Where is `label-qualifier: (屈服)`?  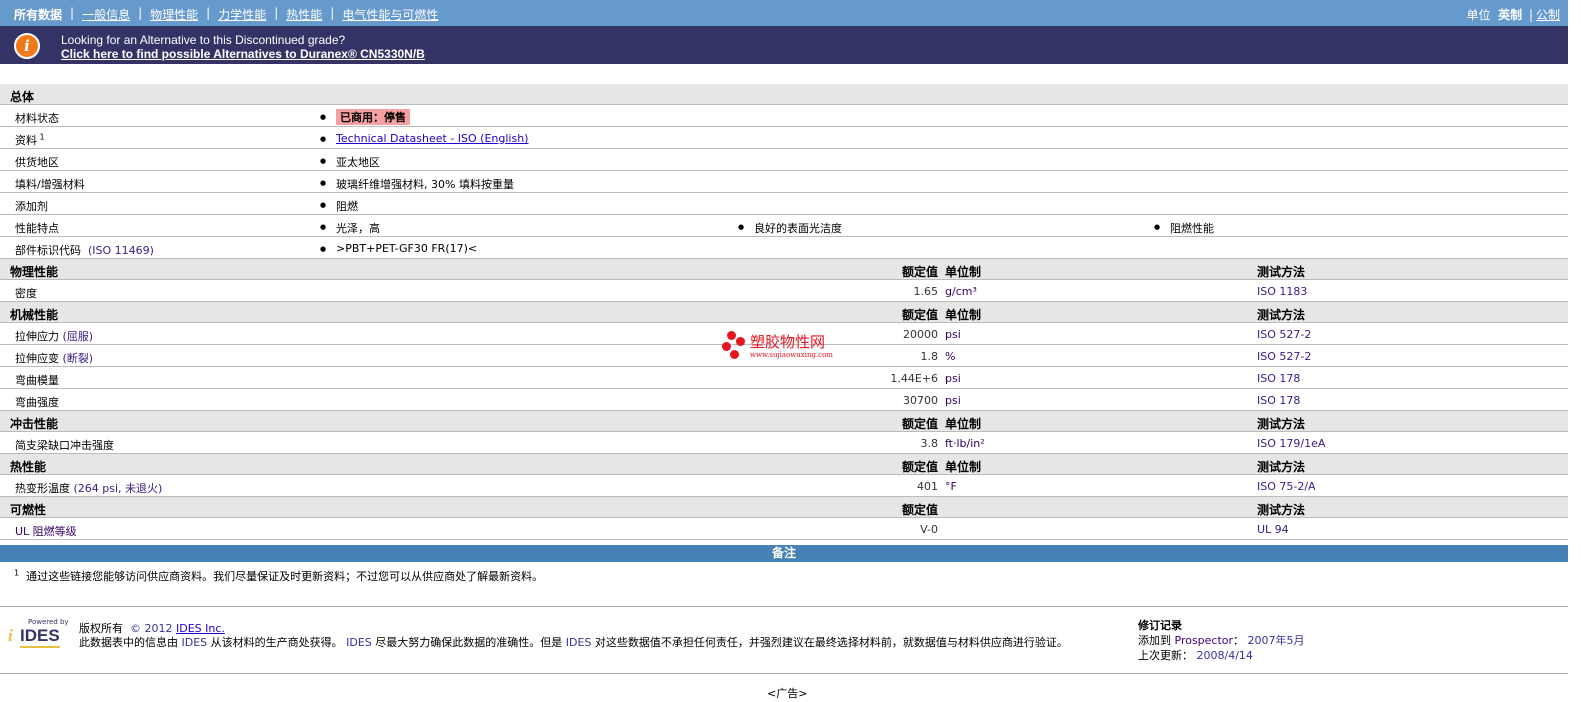
label-qualifier: (屈服) is located at coordinates (76, 336).